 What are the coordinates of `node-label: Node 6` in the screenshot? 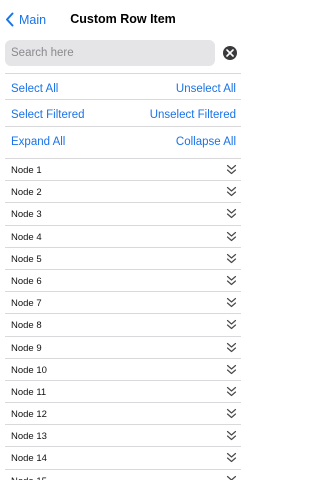 It's located at (26, 281).